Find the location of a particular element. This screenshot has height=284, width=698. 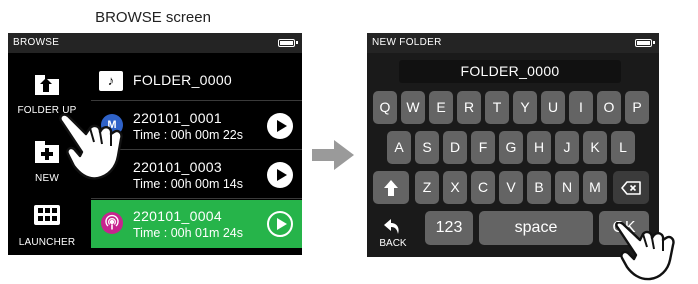

key-i: I is located at coordinates (581, 107).